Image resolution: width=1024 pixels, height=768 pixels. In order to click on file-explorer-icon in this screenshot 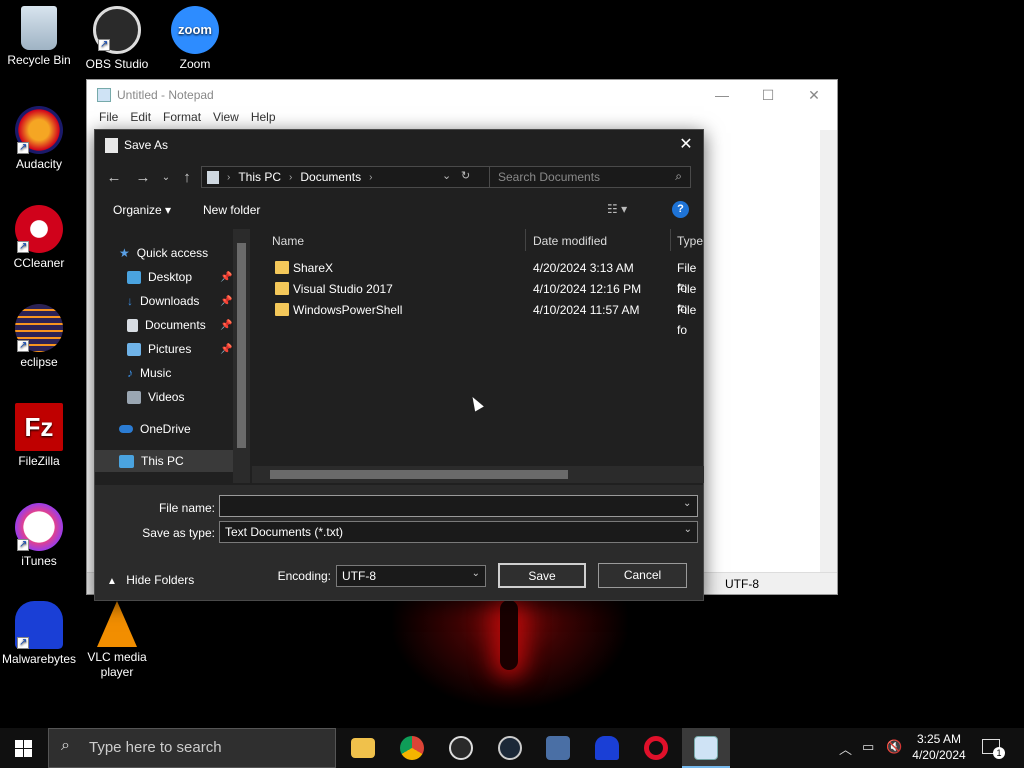, I will do `click(363, 748)`.